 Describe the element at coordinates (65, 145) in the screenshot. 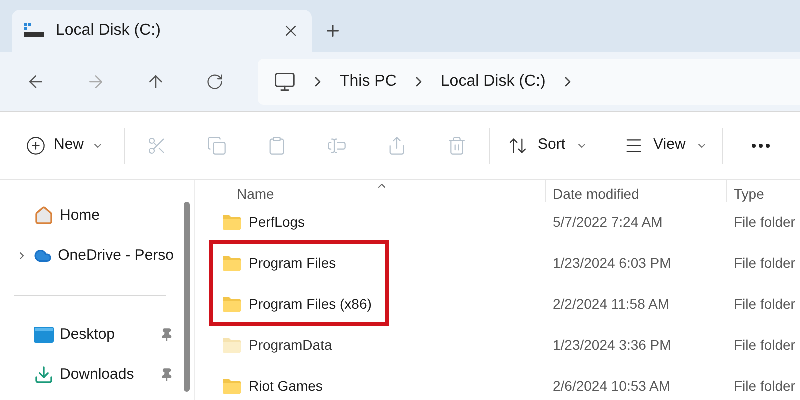

I see `new-button: New` at that location.